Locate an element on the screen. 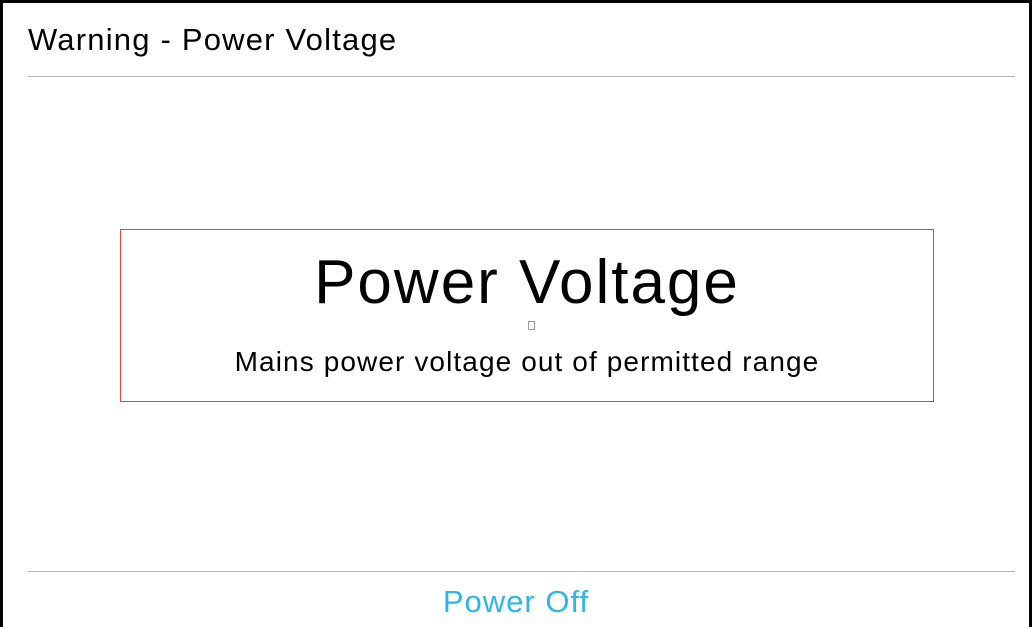 The height and width of the screenshot is (627, 1032). dialog-title: Warning - Power Voltage is located at coordinates (213, 39).